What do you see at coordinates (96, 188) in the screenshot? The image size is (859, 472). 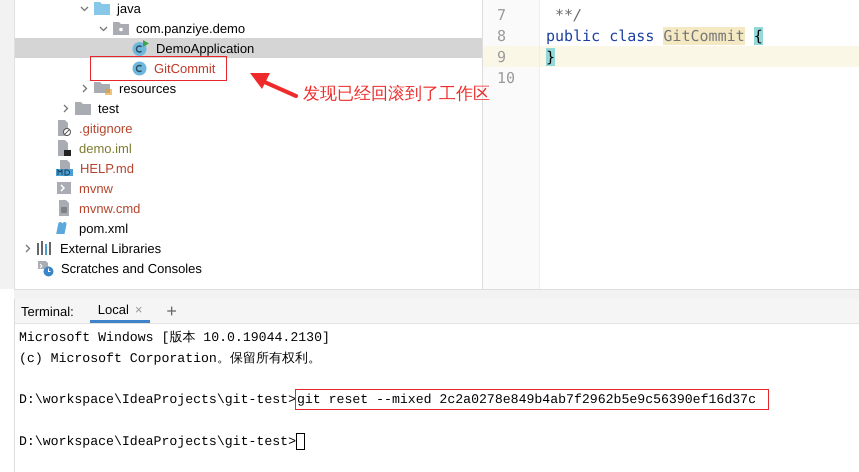 I see `tree-item-label: mvnw` at bounding box center [96, 188].